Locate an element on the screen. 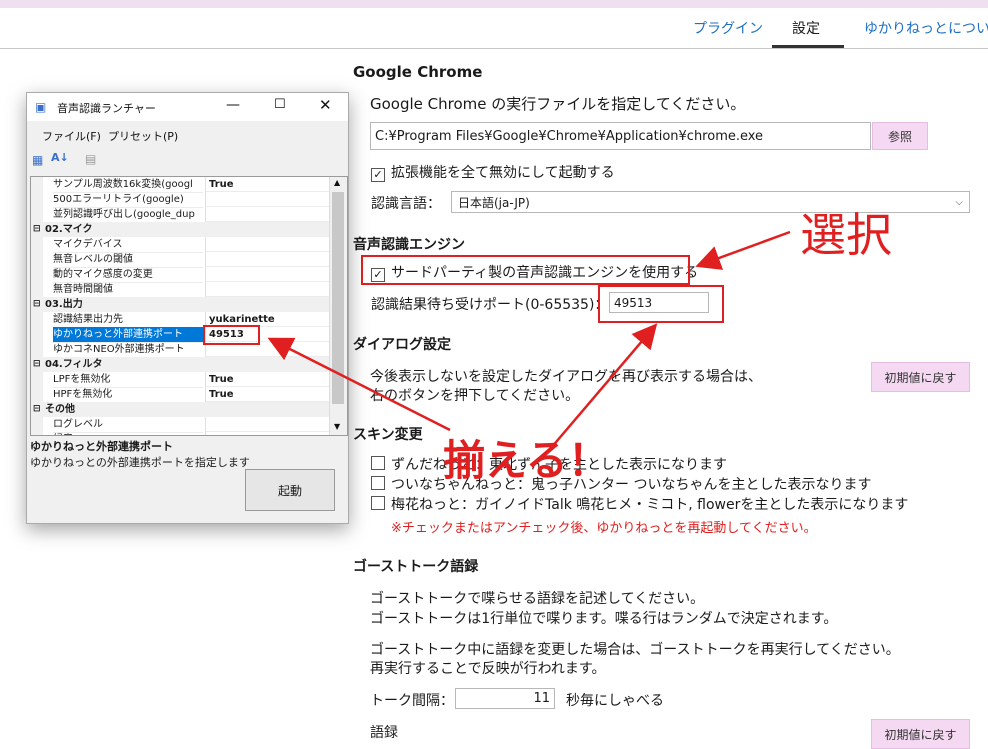 The image size is (988, 749). arrow-to-grid-port is located at coordinates (359, 384).